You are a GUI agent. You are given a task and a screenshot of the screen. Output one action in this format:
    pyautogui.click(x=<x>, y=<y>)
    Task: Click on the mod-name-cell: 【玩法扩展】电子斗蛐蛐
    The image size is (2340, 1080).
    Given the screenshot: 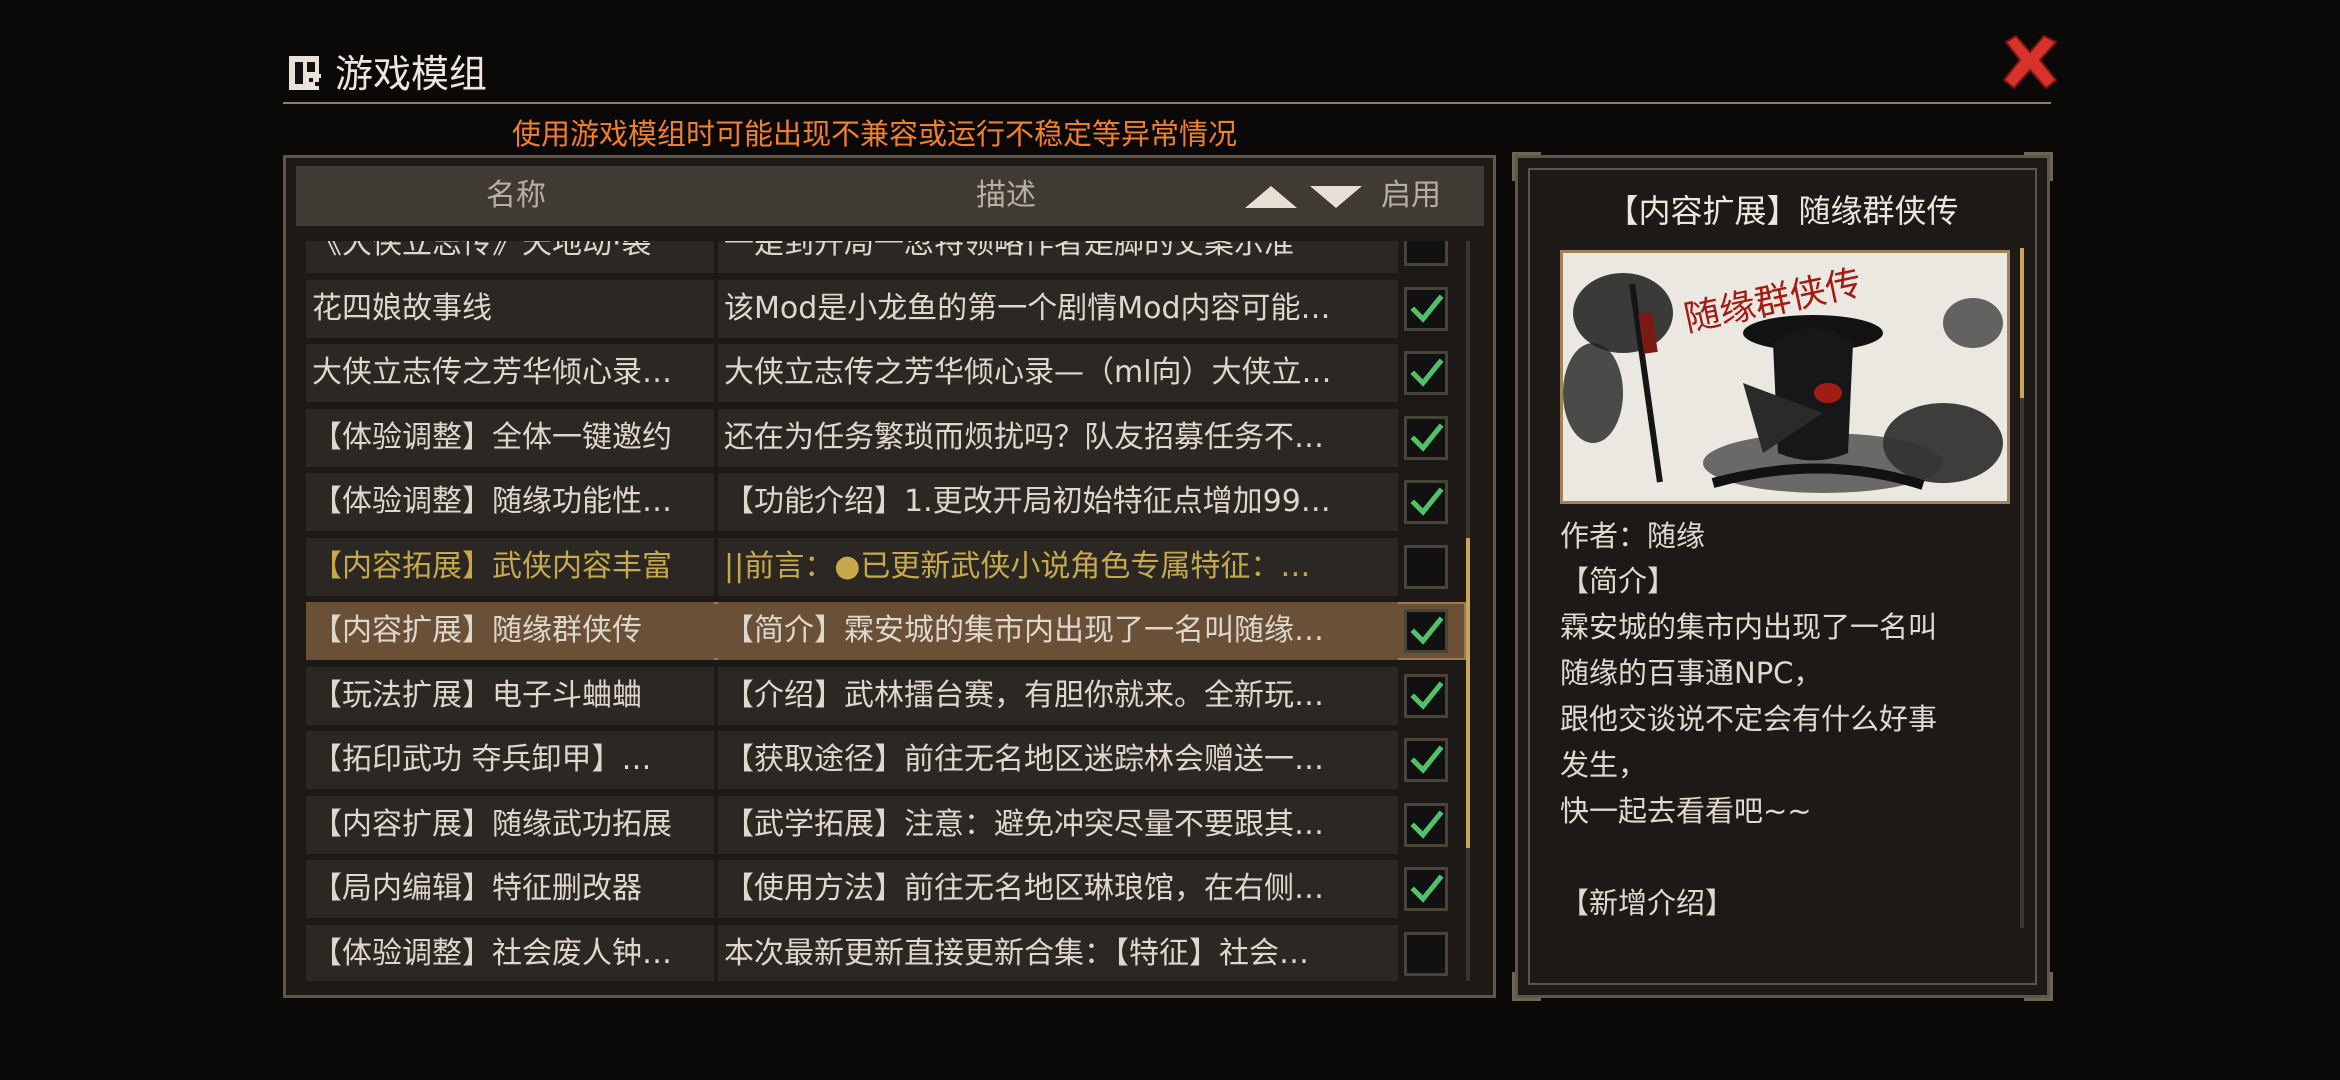 What is the action you would take?
    pyautogui.click(x=510, y=695)
    